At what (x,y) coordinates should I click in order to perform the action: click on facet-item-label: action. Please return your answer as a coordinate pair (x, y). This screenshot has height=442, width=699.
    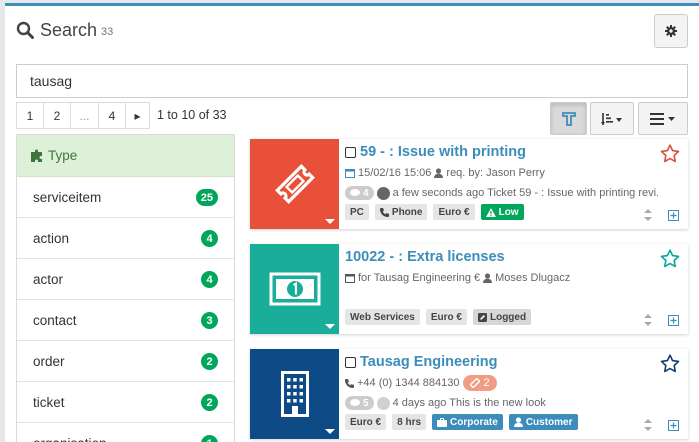
    Looking at the image, I should click on (51, 238).